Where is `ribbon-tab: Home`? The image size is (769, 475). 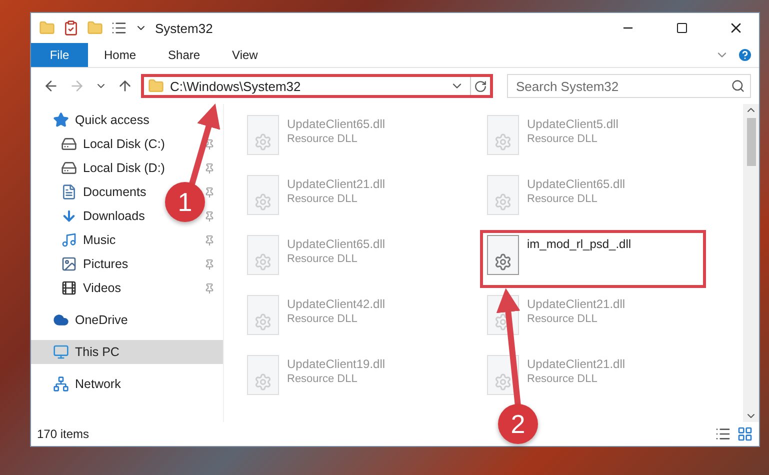
ribbon-tab: Home is located at coordinates (120, 55).